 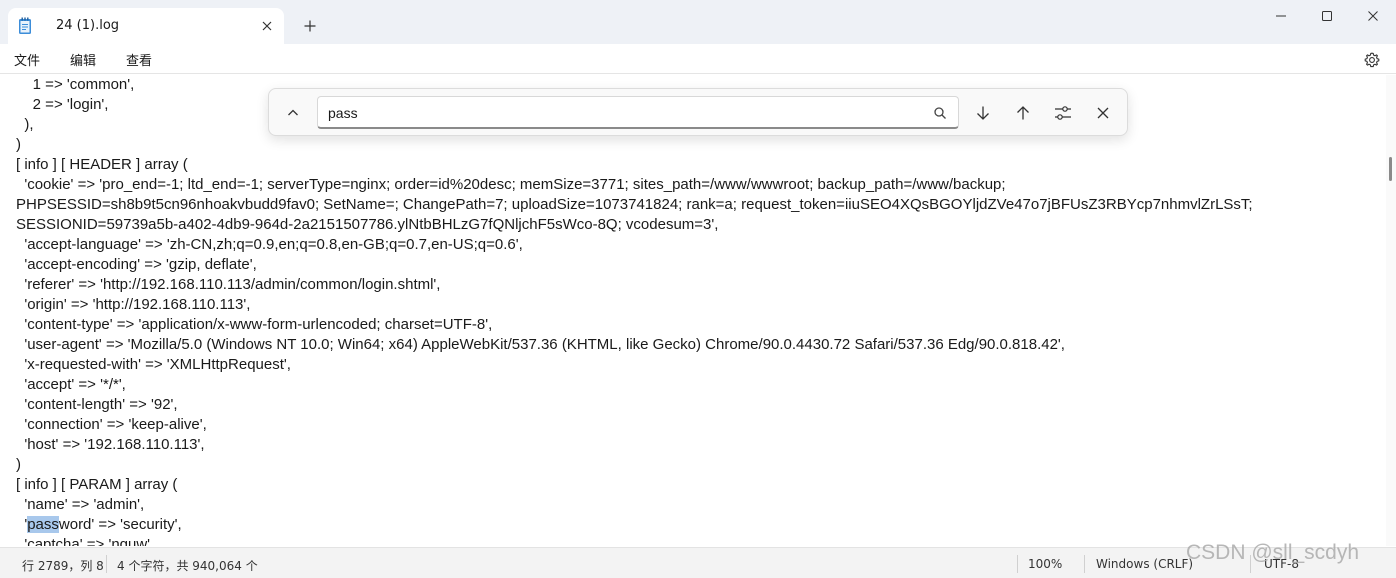 What do you see at coordinates (83, 59) in the screenshot?
I see `menu-edit: 编辑` at bounding box center [83, 59].